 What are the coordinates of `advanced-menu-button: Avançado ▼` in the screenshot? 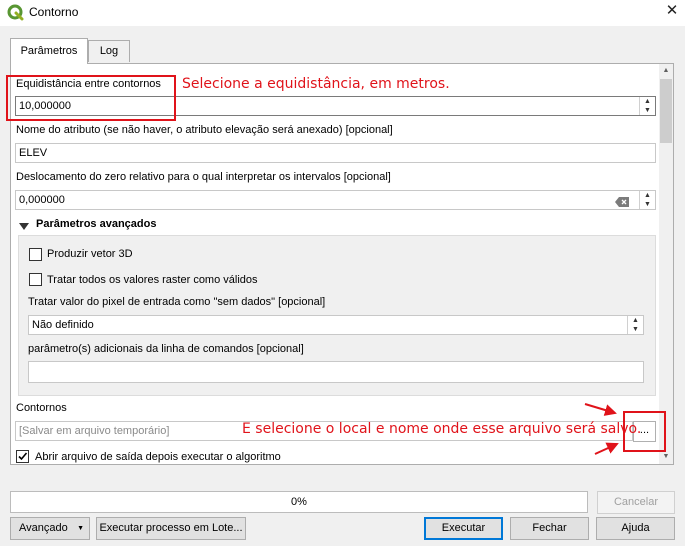 It's located at (50, 528).